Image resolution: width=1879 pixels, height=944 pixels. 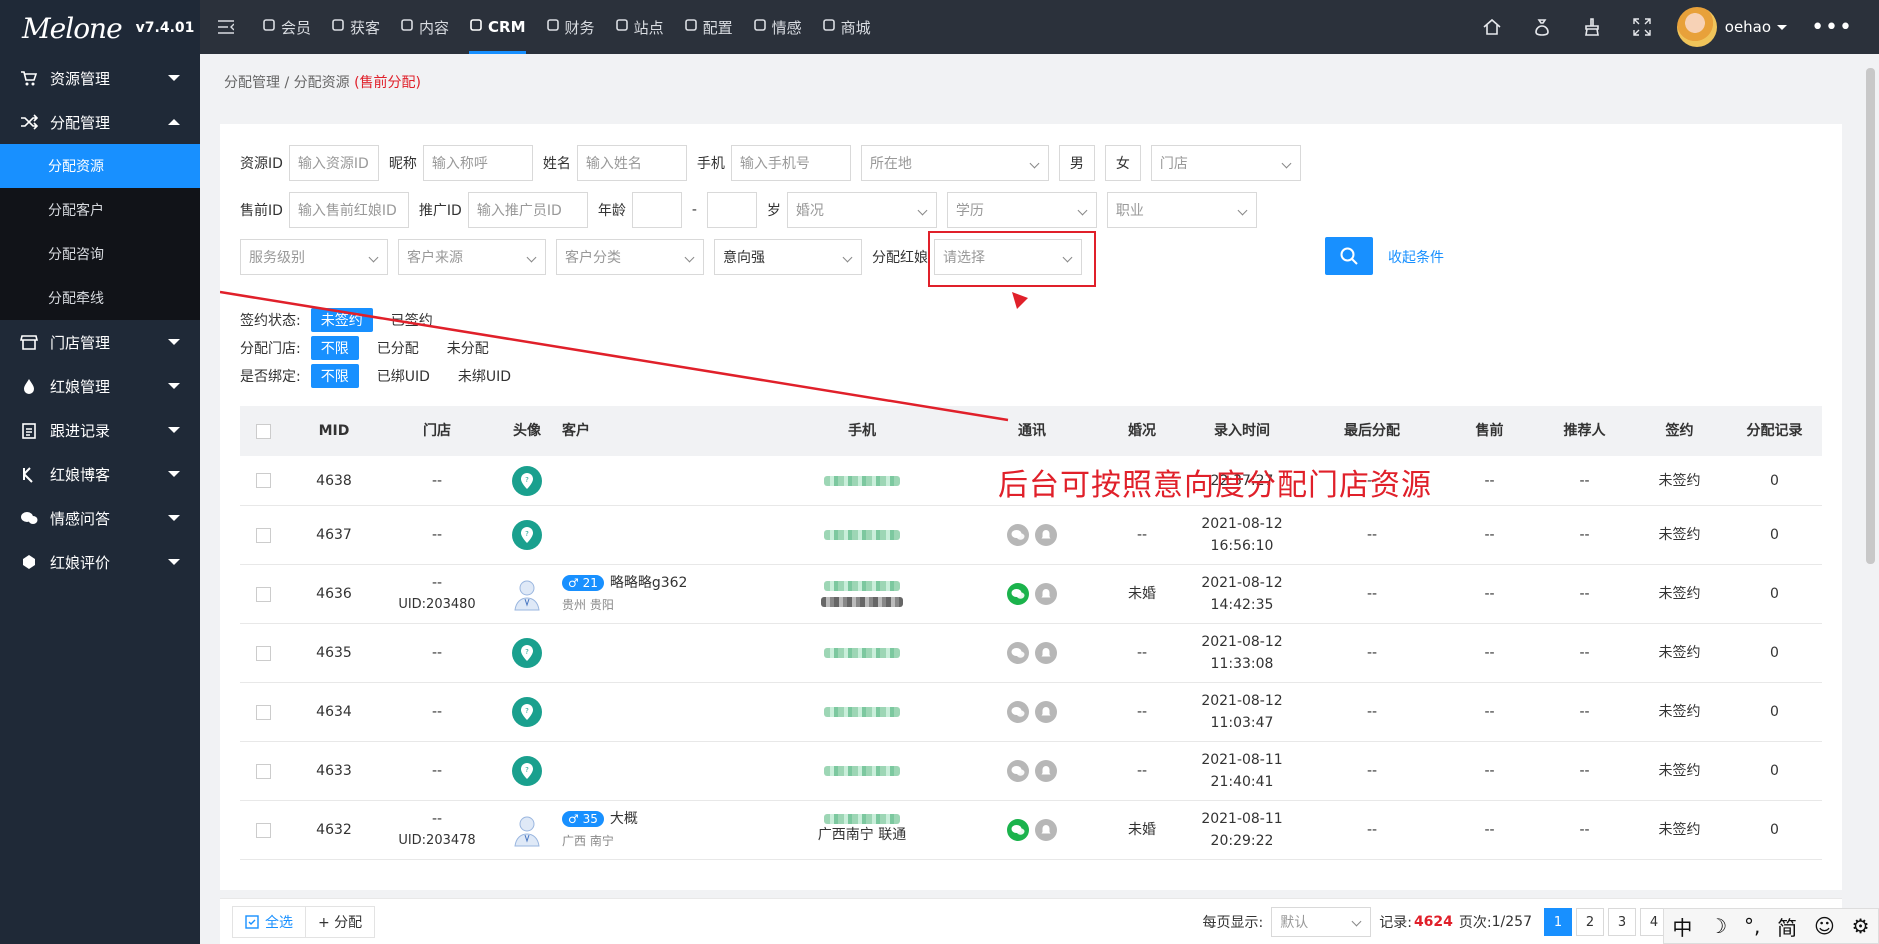 What do you see at coordinates (1861, 926) in the screenshot?
I see `ime-button: ⚙` at bounding box center [1861, 926].